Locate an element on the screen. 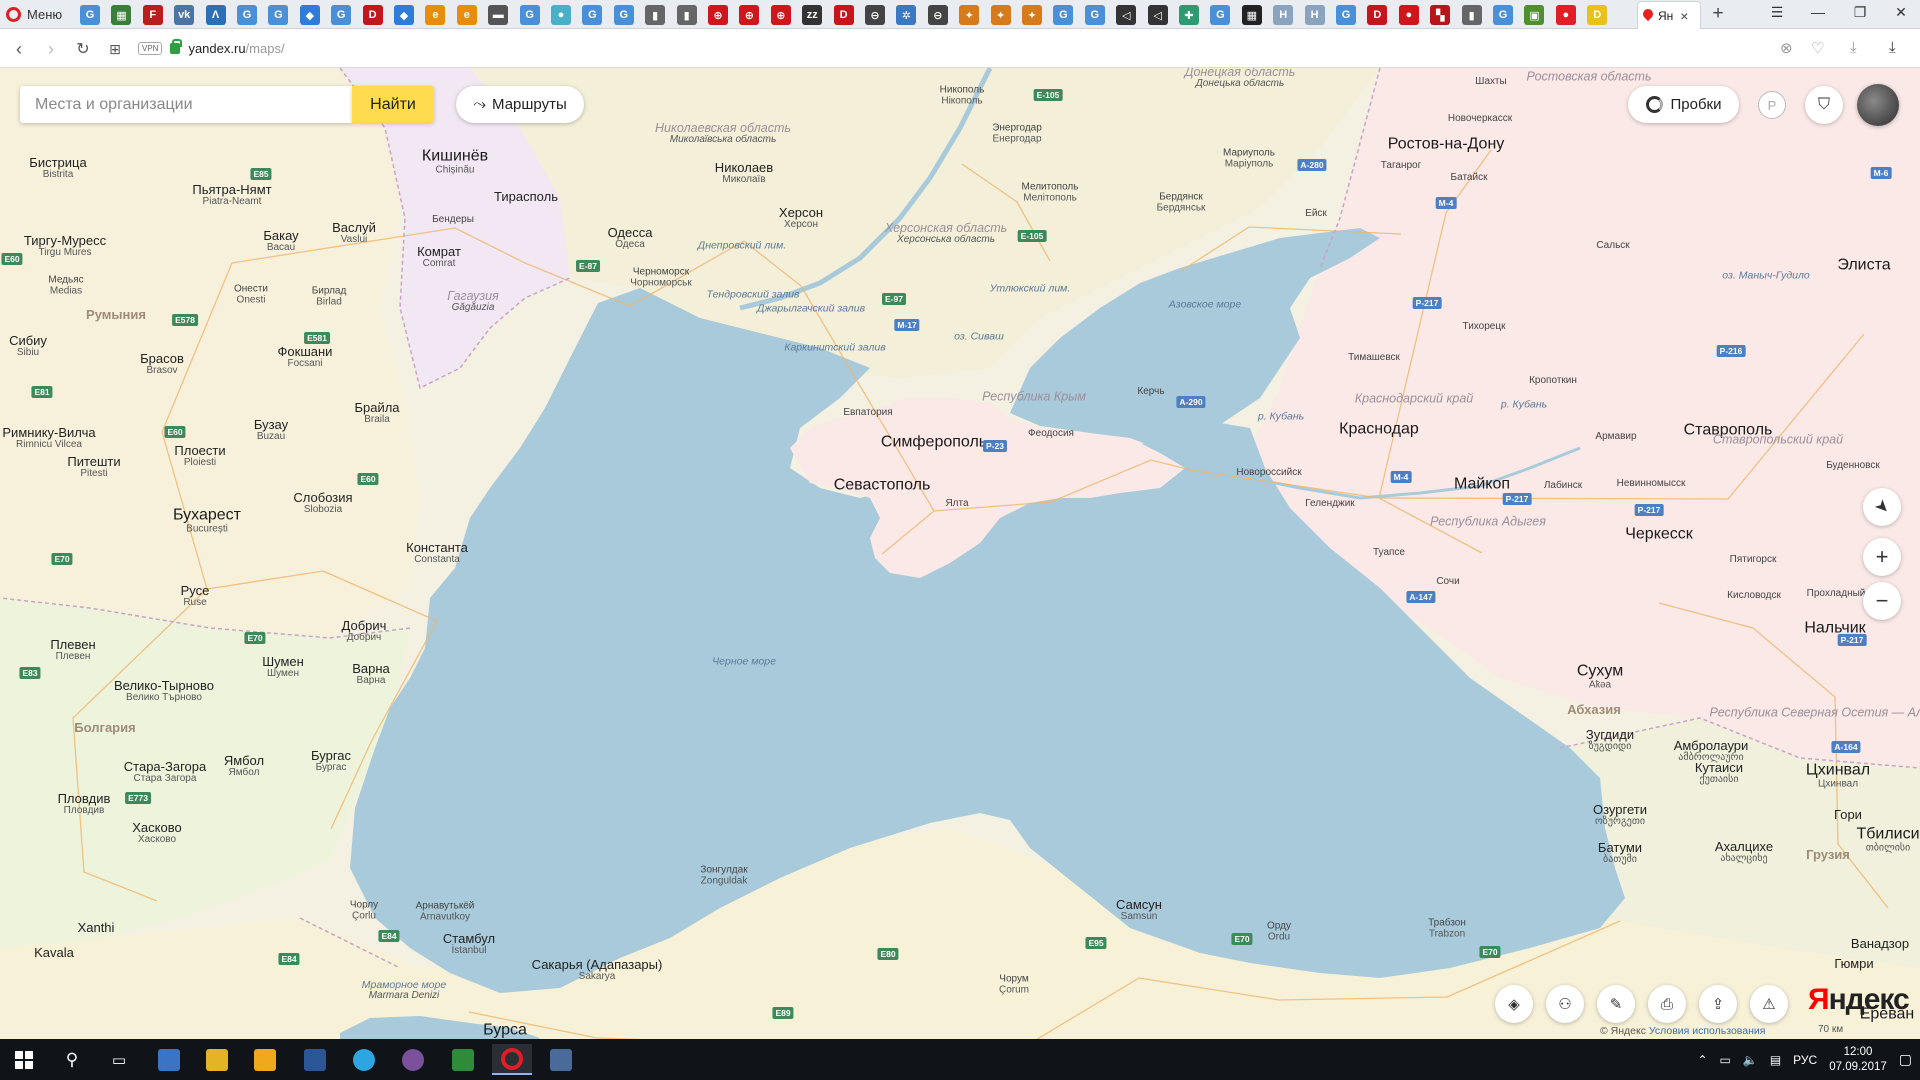  taskbar-app-viber is located at coordinates (413, 1059).